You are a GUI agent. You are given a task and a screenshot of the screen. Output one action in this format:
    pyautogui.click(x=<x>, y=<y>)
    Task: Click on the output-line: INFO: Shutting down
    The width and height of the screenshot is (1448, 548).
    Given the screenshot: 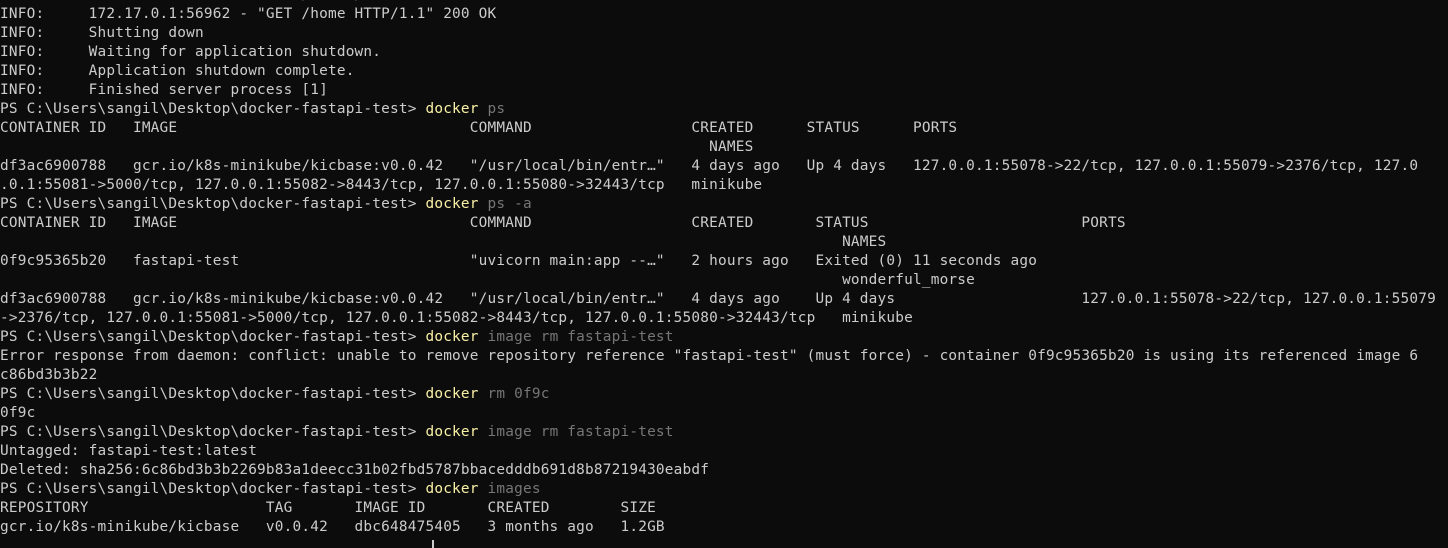 What is the action you would take?
    pyautogui.click(x=102, y=33)
    